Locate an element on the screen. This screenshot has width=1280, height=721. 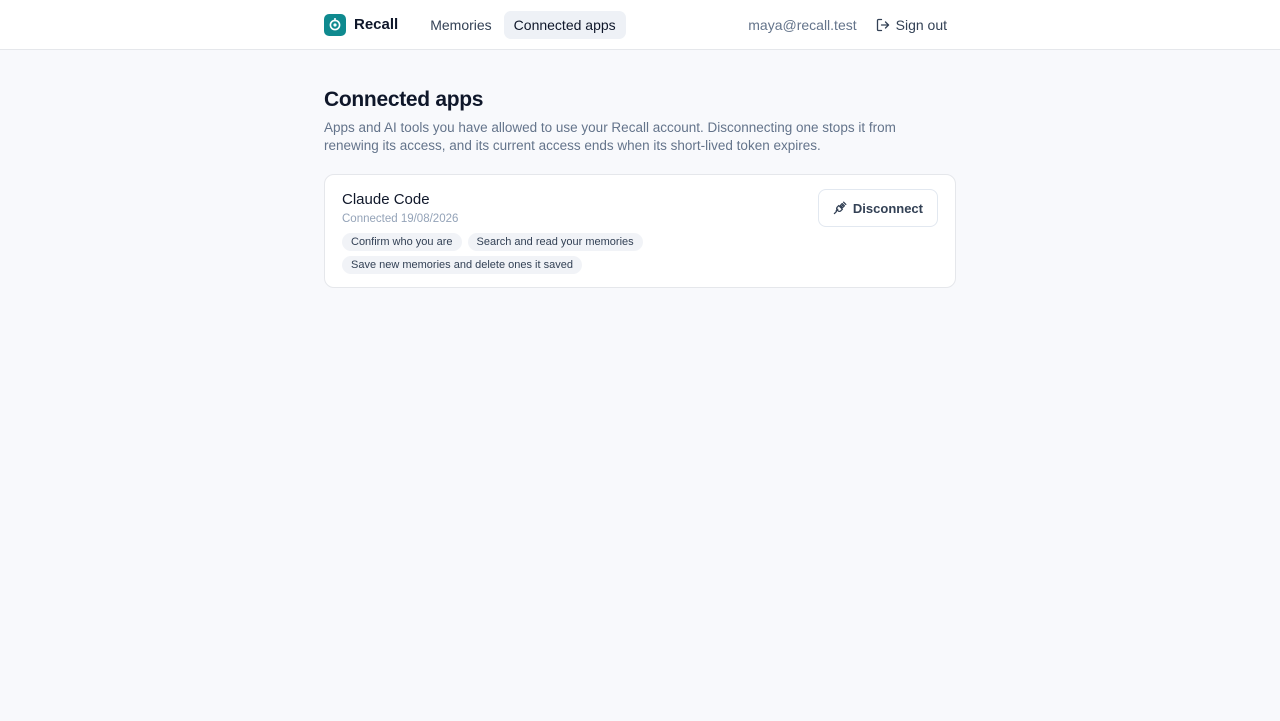
sign-out-button: Sign out is located at coordinates (911, 25).